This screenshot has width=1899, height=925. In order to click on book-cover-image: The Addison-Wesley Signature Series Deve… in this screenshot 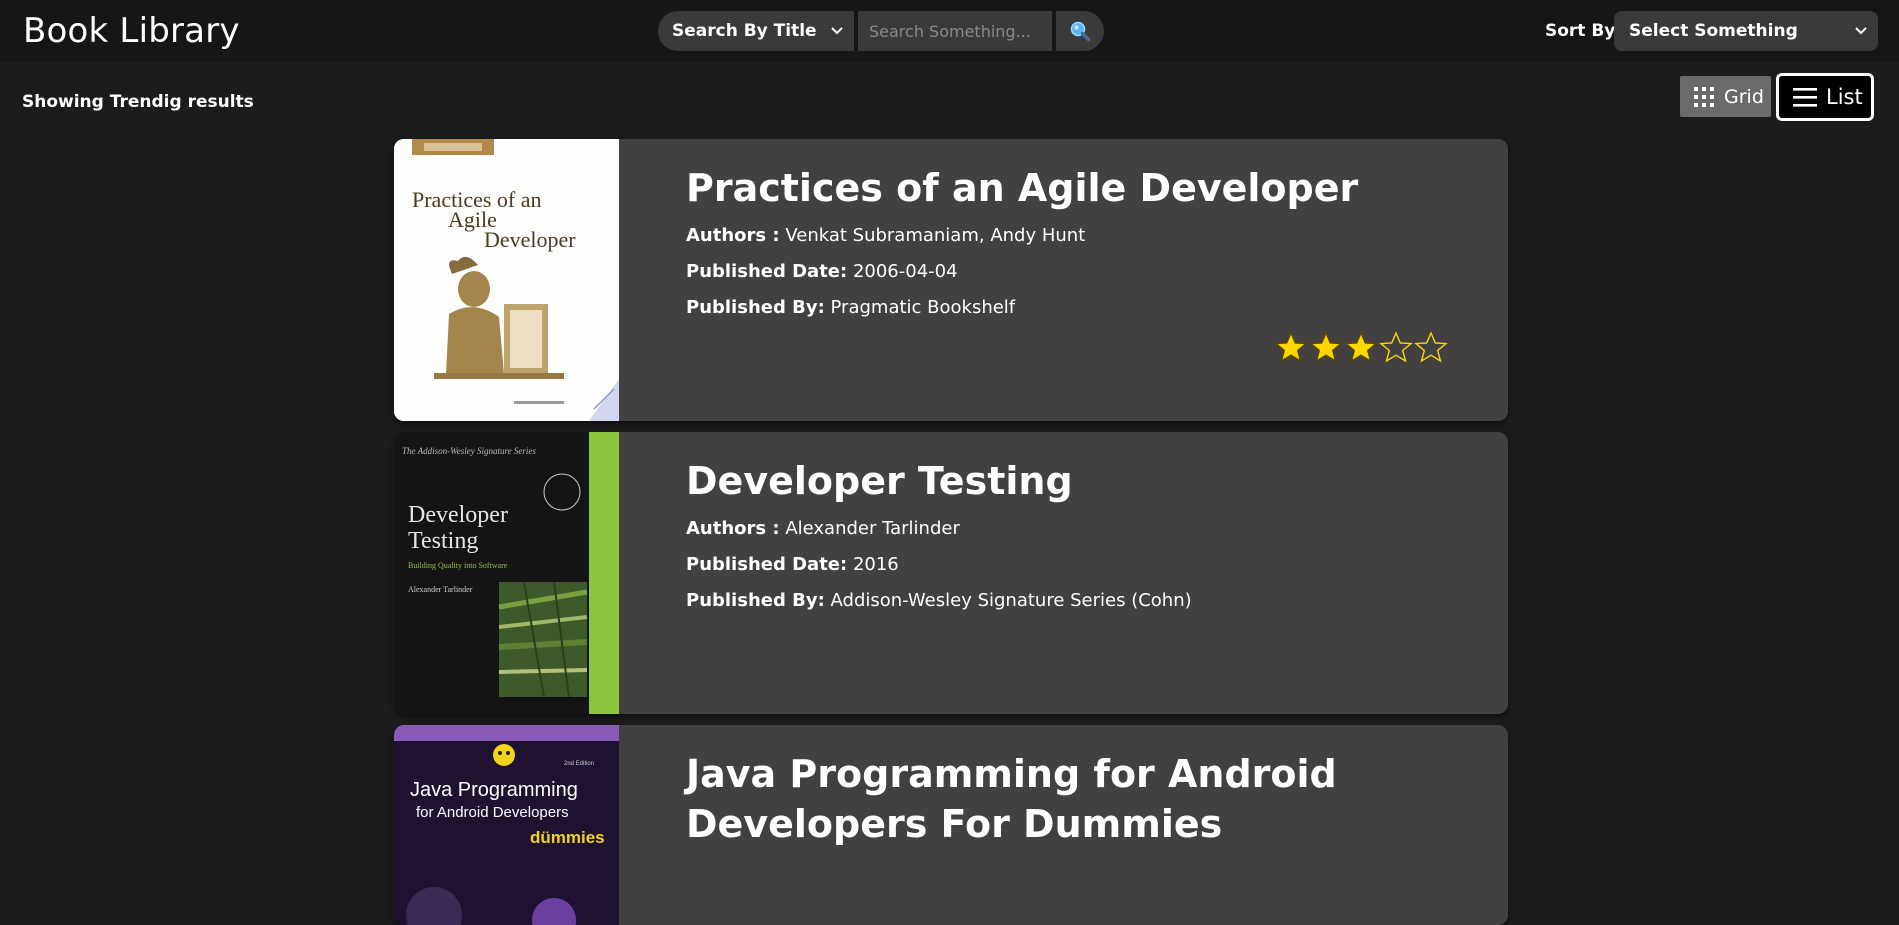, I will do `click(506, 573)`.